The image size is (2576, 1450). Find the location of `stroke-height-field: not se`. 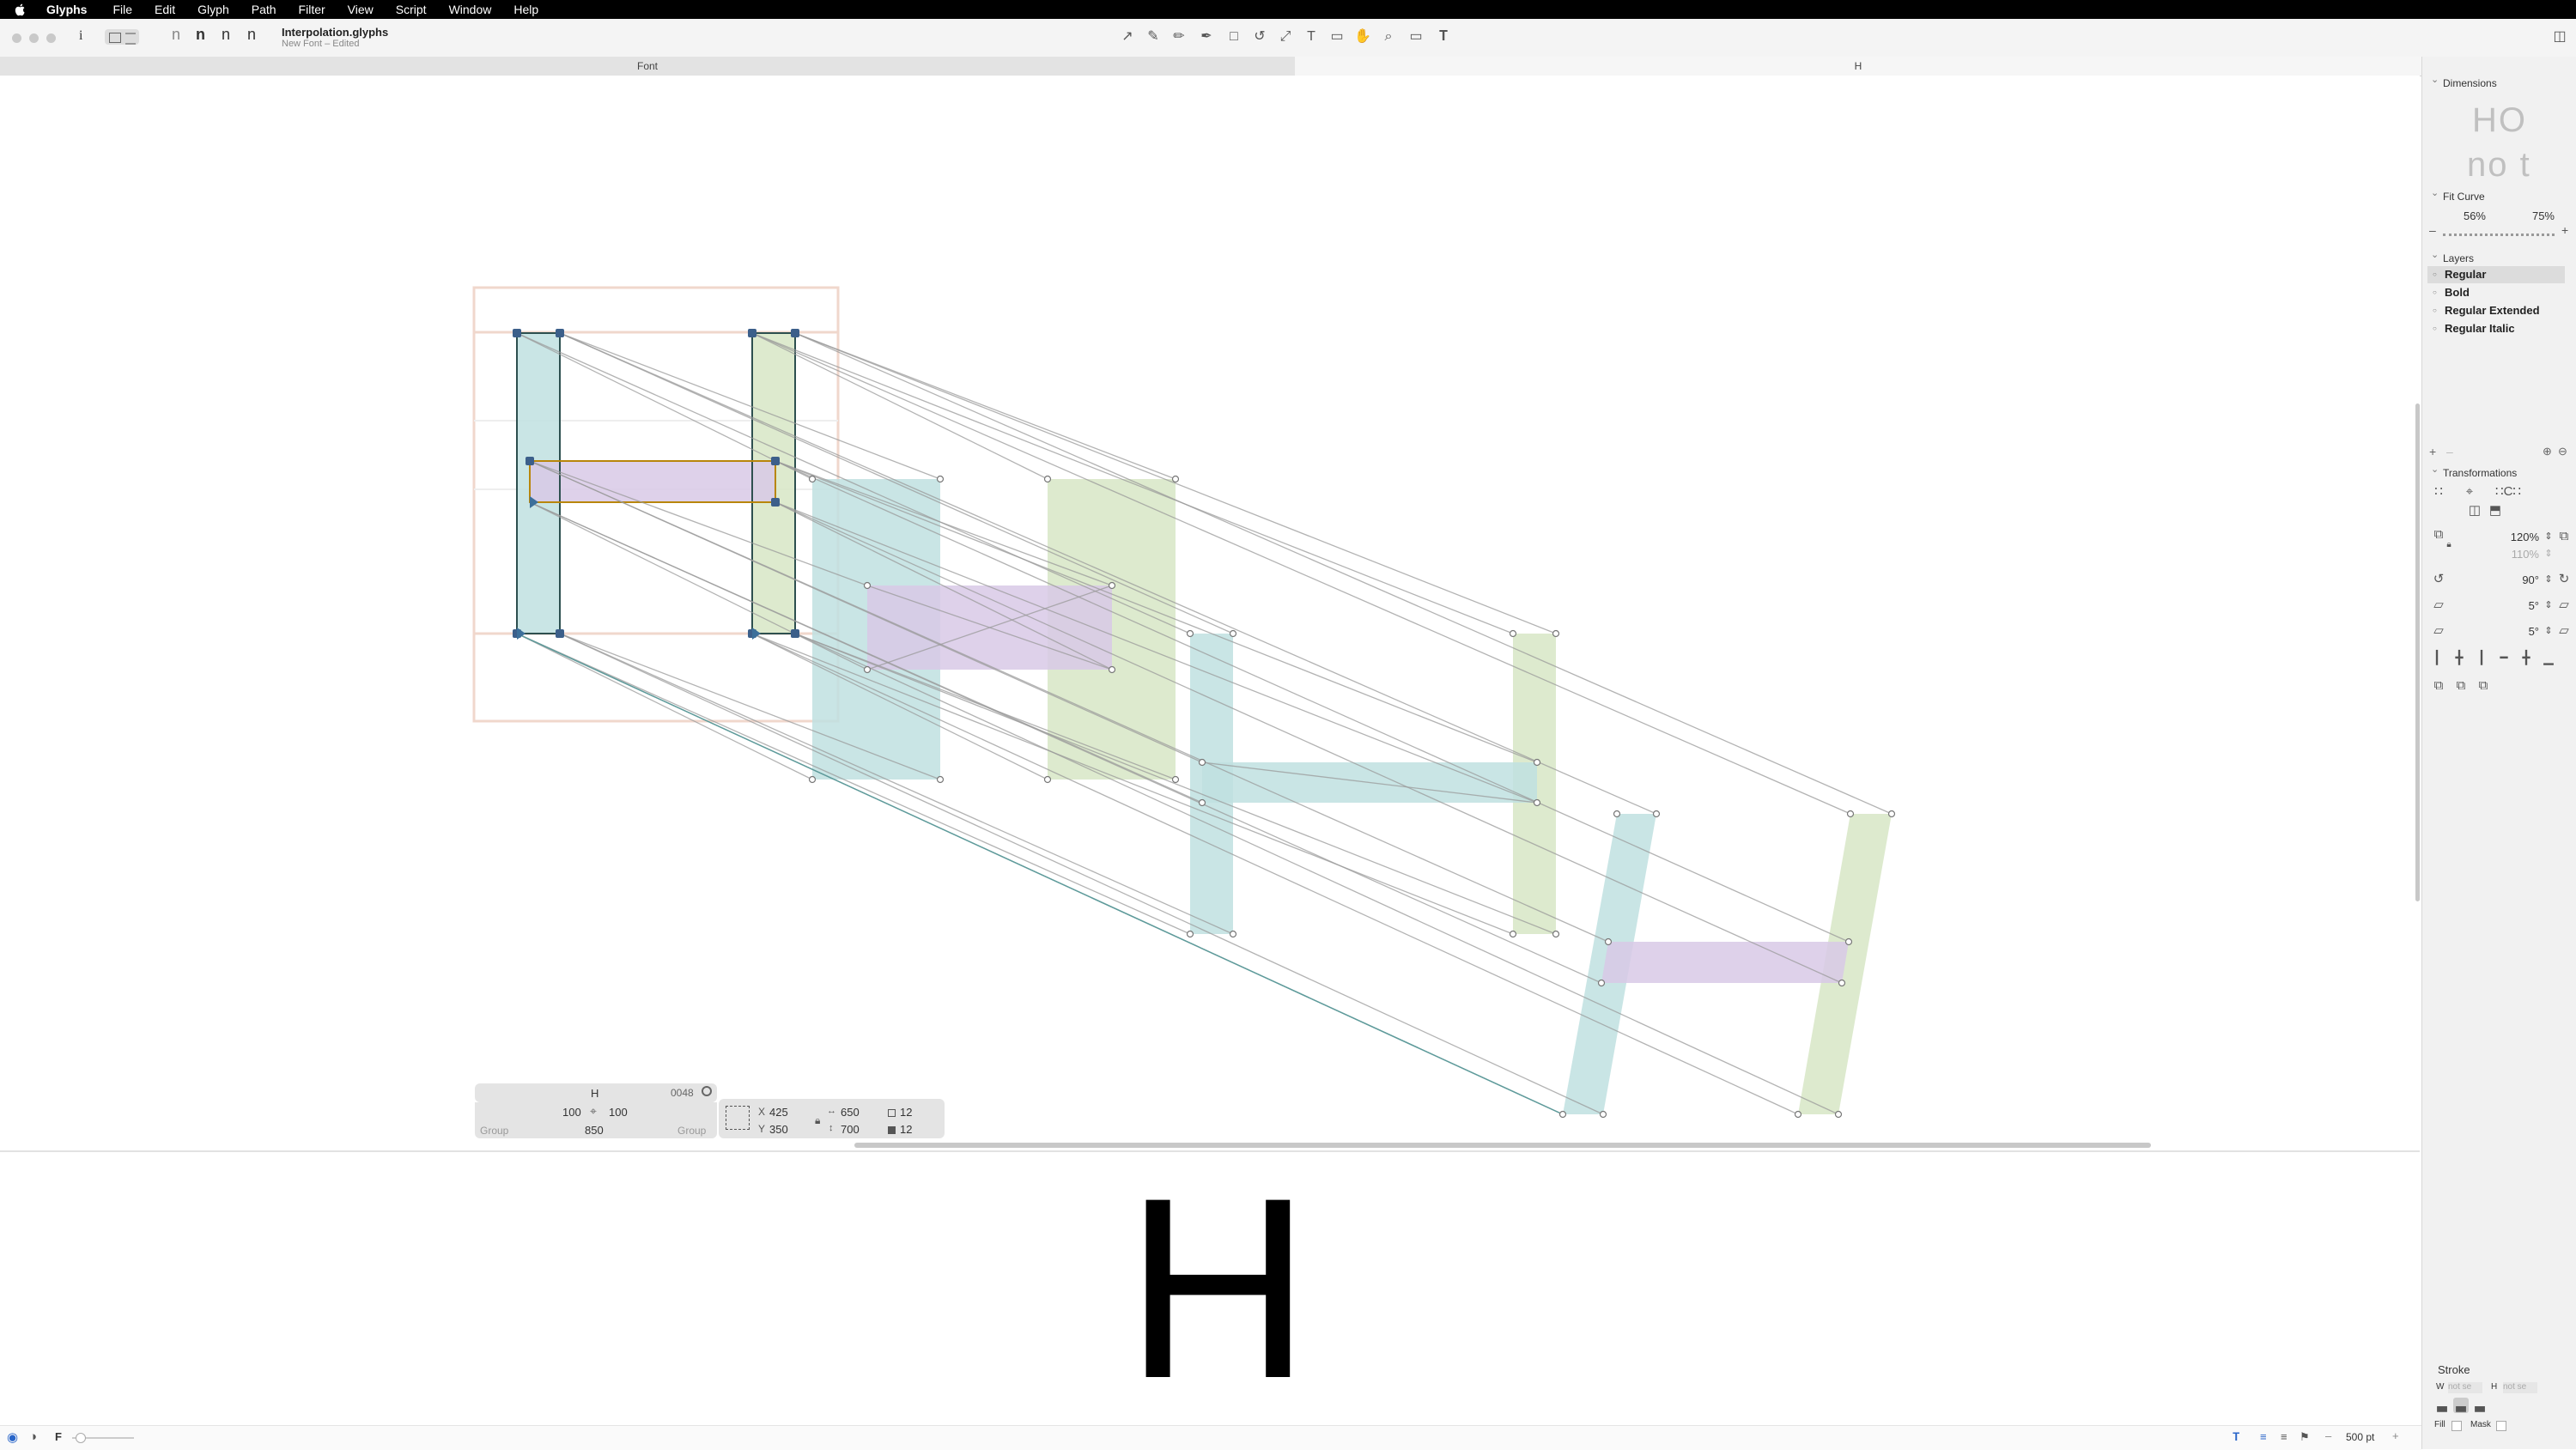

stroke-height-field: not se is located at coordinates (2520, 1387).